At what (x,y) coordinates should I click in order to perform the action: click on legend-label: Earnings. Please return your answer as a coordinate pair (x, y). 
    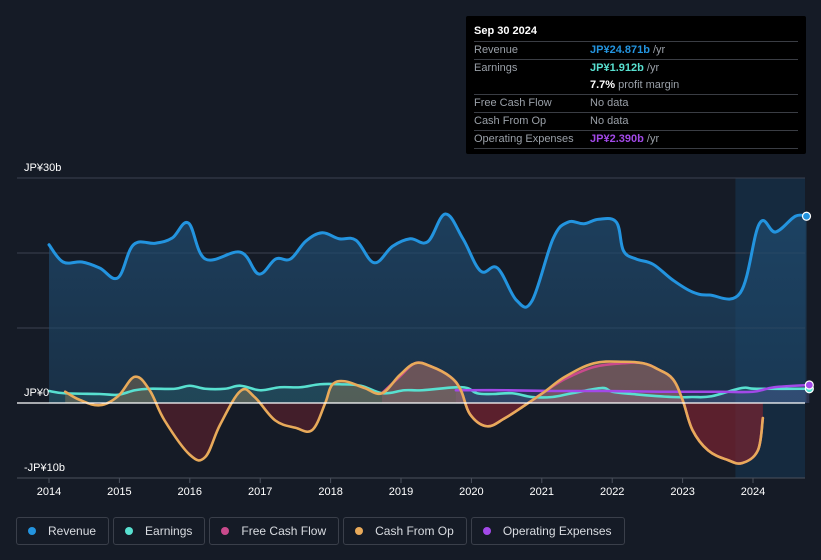
    Looking at the image, I should click on (169, 531).